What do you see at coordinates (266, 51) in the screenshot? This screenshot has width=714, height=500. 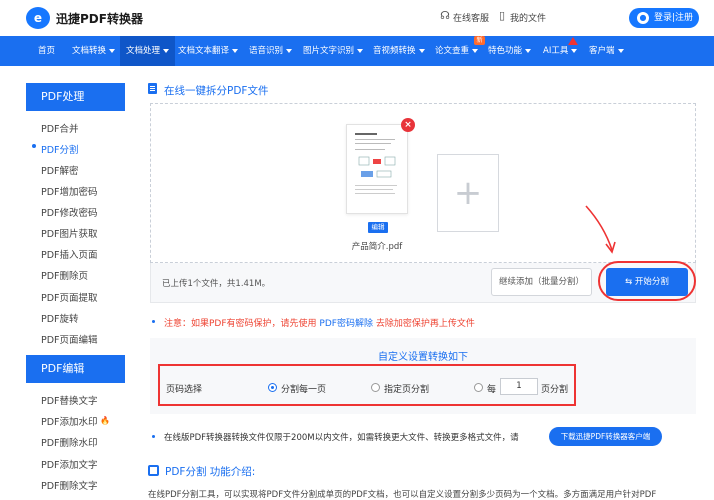 I see `nav-item-label: 语音识别` at bounding box center [266, 51].